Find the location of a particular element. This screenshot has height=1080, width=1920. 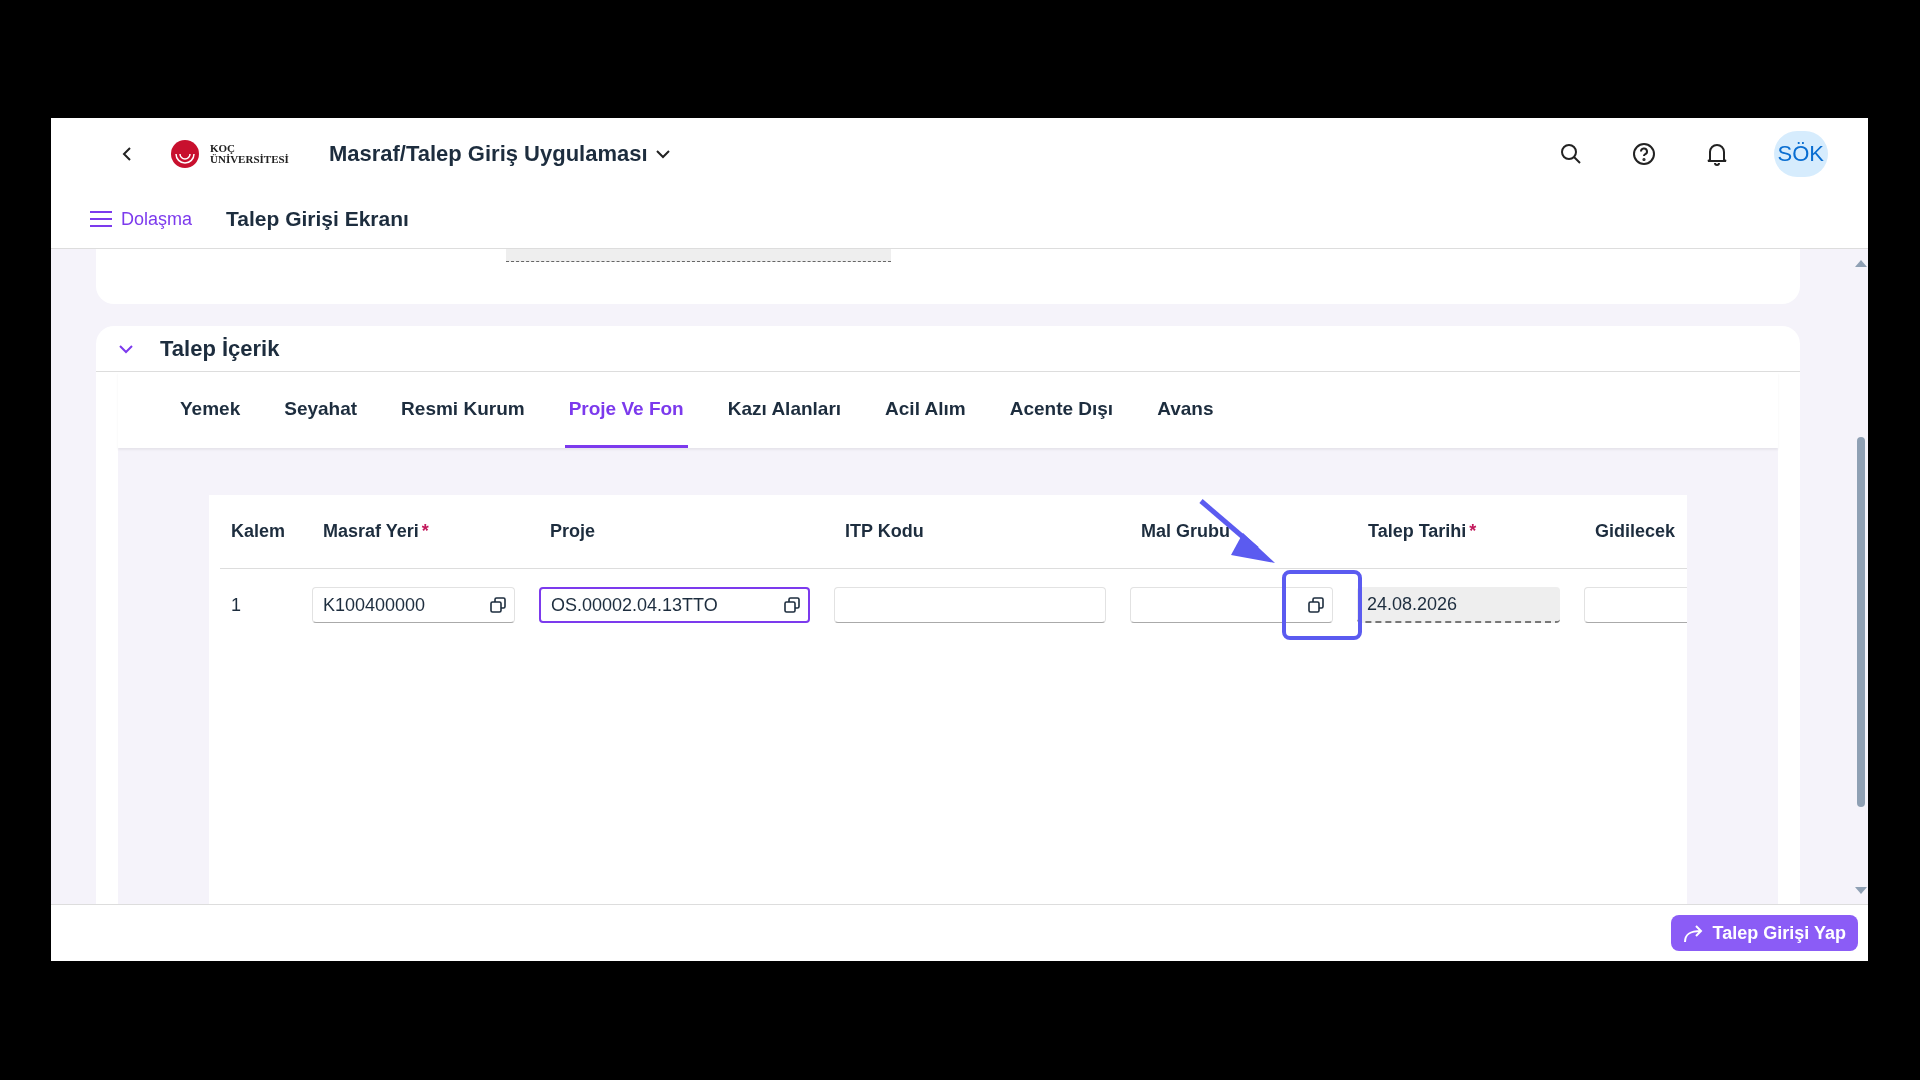

column-header: Talep Tarihi * is located at coordinates (1470, 532).